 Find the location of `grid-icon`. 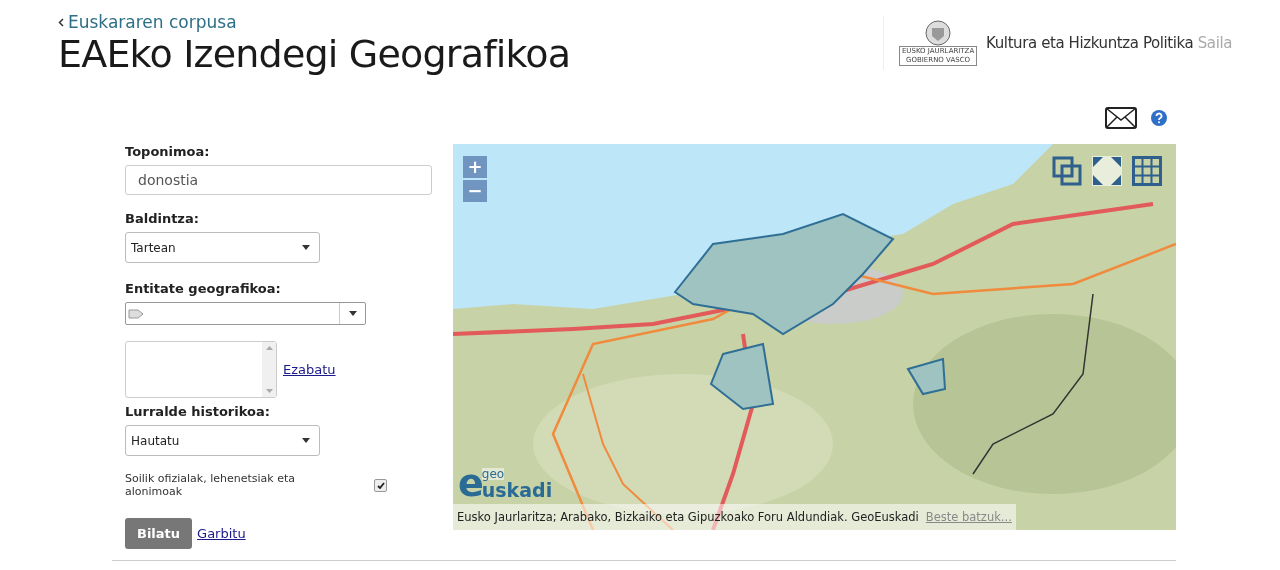

grid-icon is located at coordinates (1147, 171).